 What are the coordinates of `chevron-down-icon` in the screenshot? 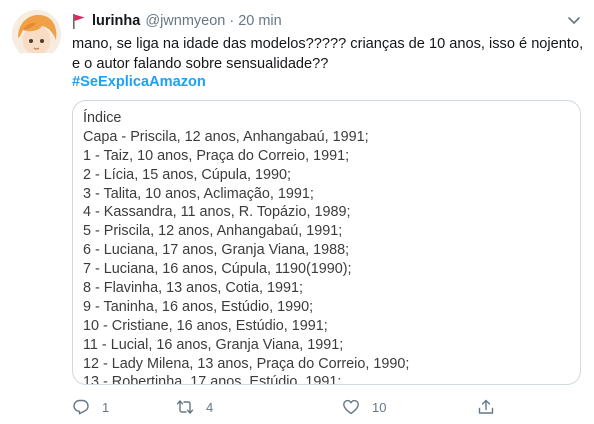 It's located at (574, 20).